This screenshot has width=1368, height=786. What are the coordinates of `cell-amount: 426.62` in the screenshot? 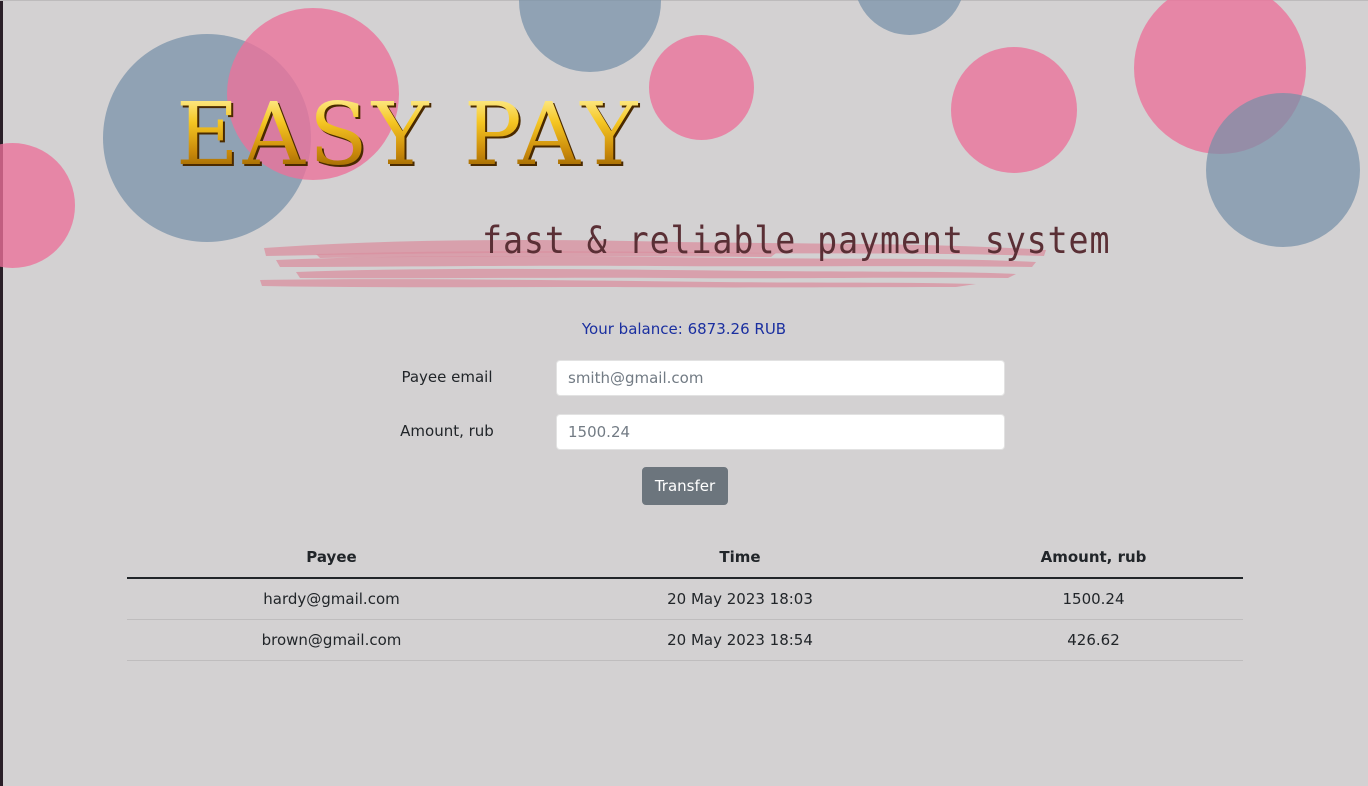 It's located at (1093, 640).